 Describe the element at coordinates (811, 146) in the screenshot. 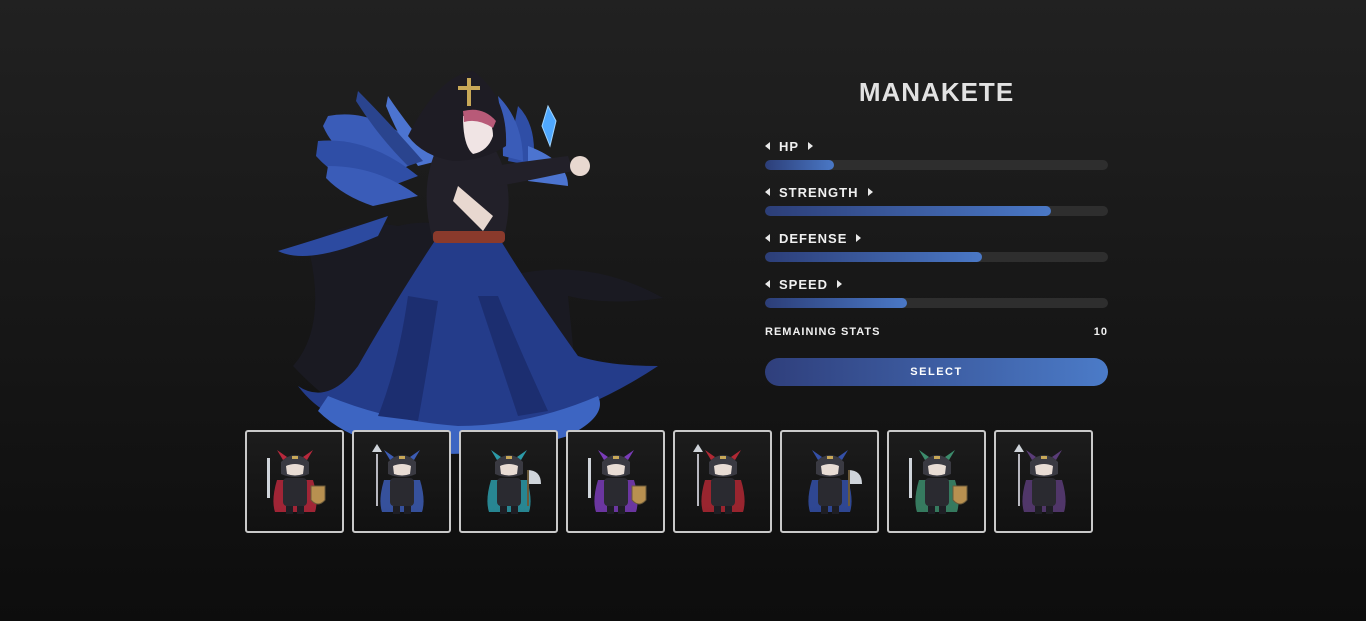

I see `increase-hp-arrow-icon` at that location.